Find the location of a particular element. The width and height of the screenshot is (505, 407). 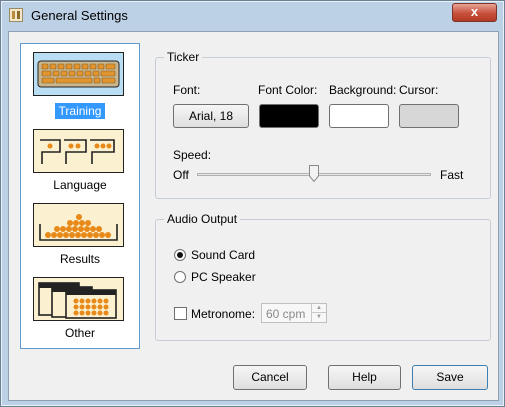

background-label: Background: is located at coordinates (363, 90).